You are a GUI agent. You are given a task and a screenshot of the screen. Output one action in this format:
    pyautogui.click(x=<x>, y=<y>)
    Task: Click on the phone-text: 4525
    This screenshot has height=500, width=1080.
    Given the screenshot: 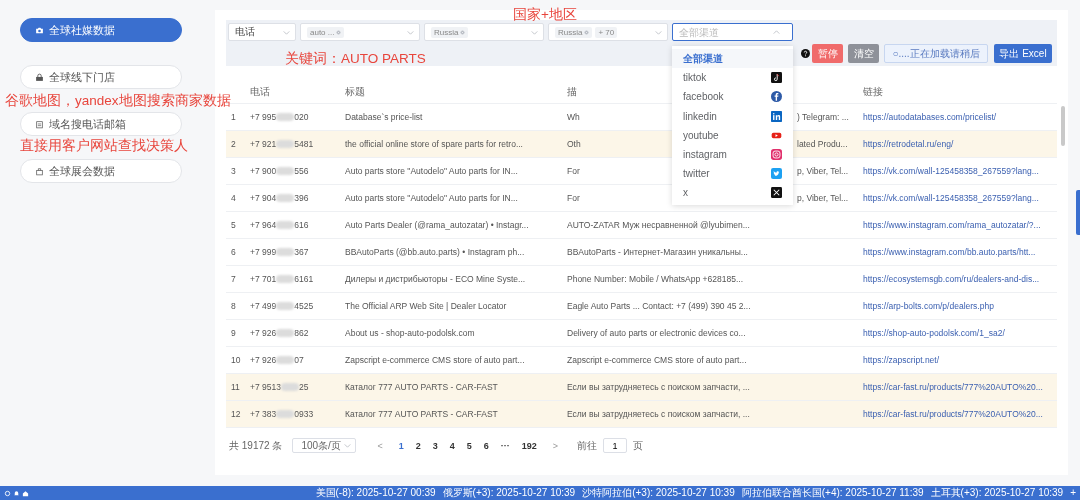 What is the action you would take?
    pyautogui.click(x=304, y=306)
    